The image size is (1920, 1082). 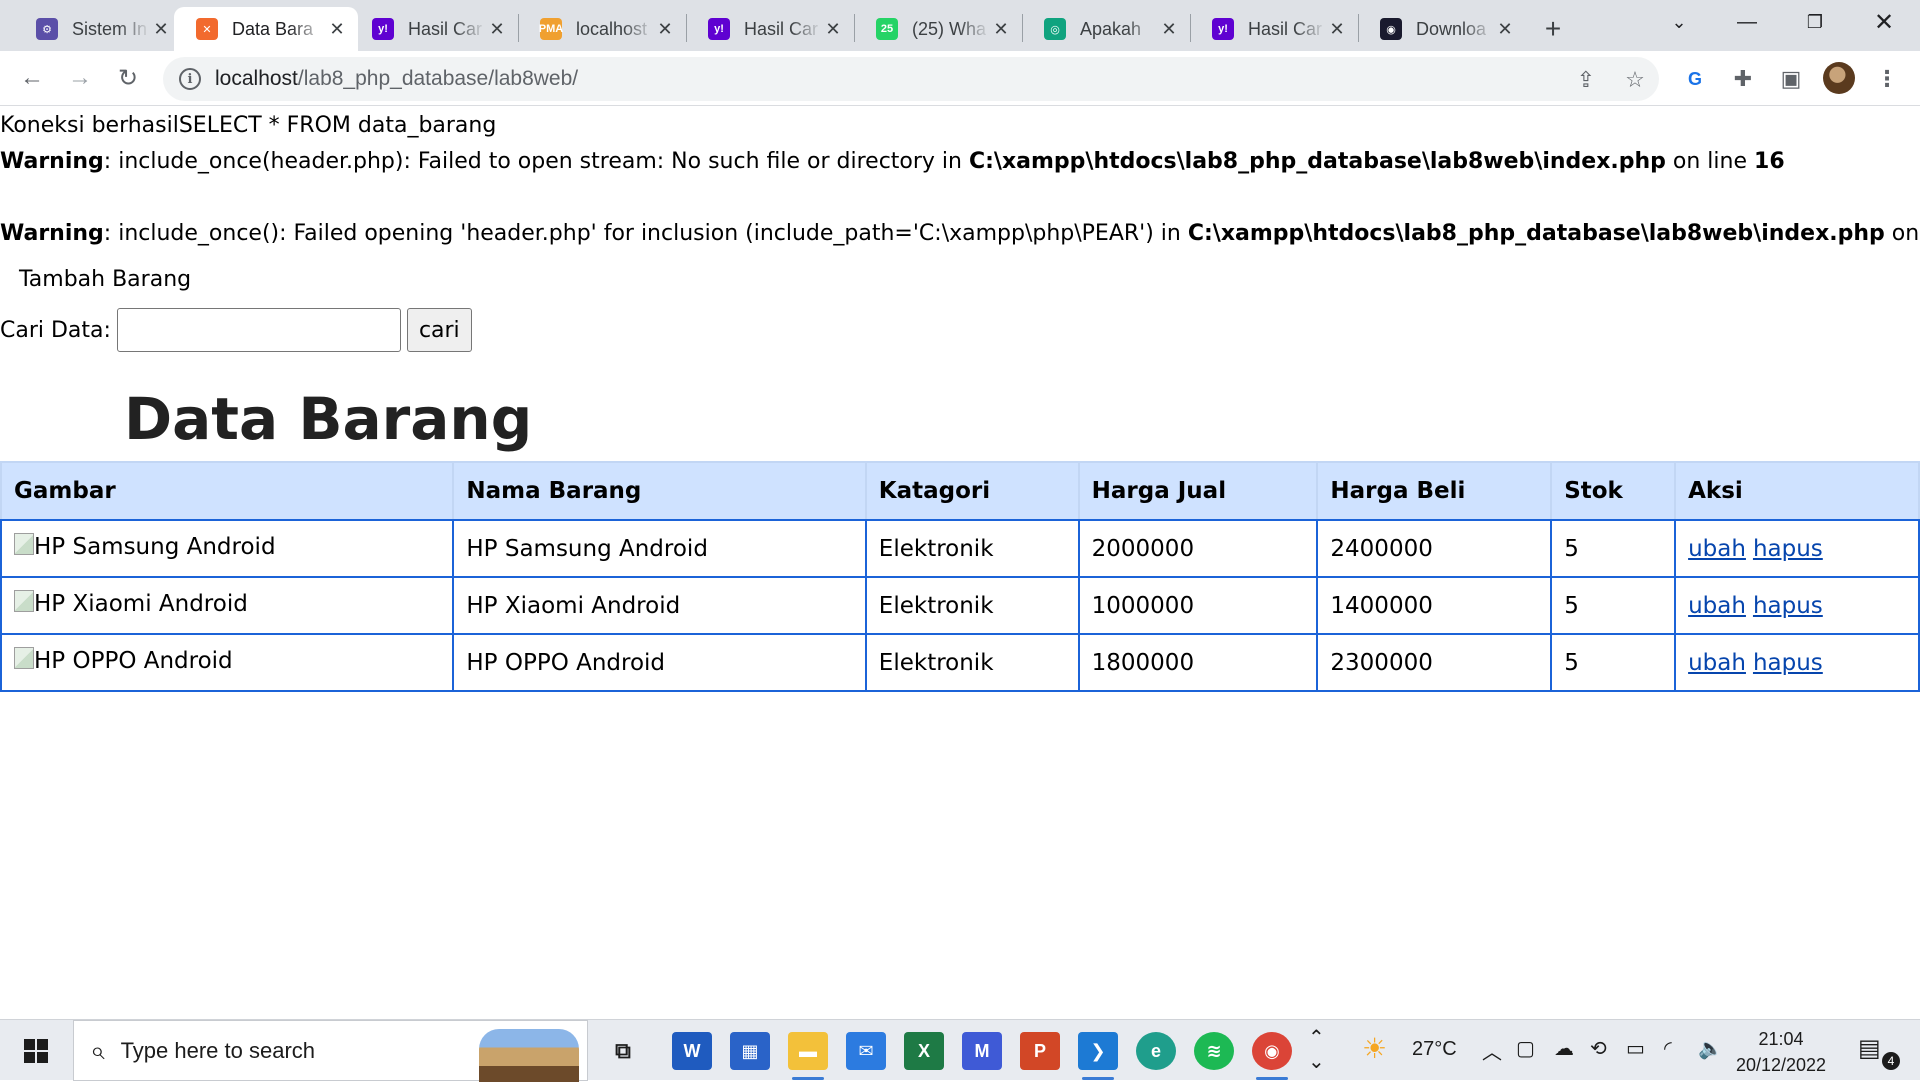 I want to click on browser-tab: ◎ Apakah ✕, so click(x=1106, y=29).